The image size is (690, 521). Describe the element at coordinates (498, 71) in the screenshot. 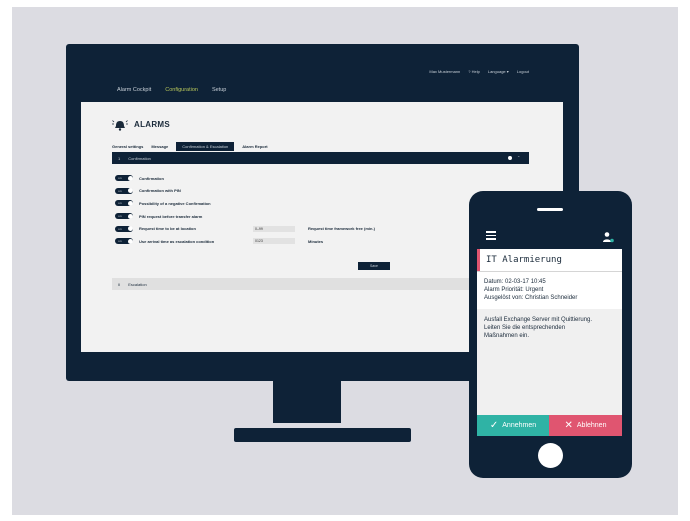

I see `language-select: Language ▾` at that location.